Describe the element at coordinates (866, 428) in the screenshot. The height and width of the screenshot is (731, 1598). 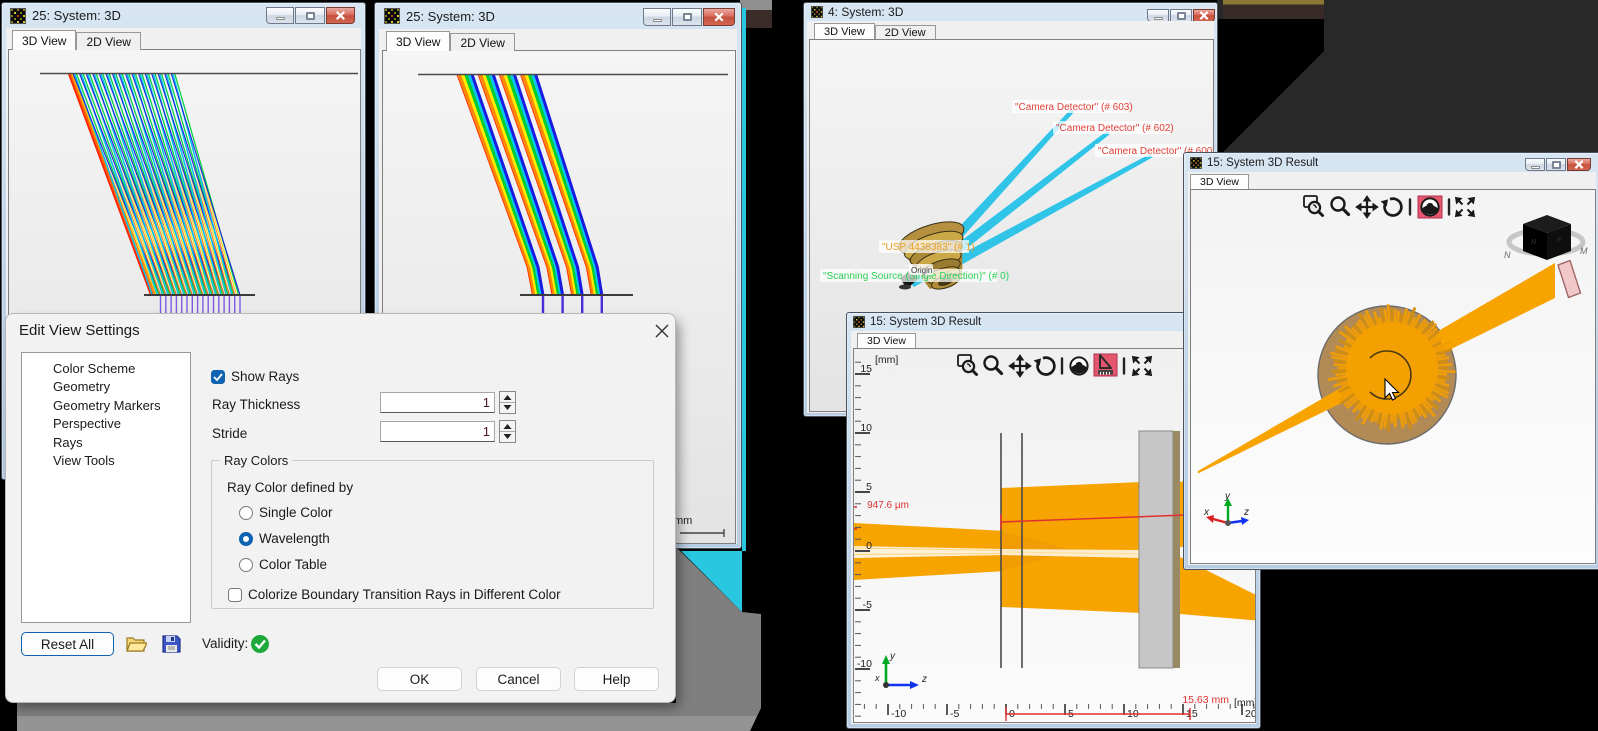
I see `svg-text: 10` at that location.